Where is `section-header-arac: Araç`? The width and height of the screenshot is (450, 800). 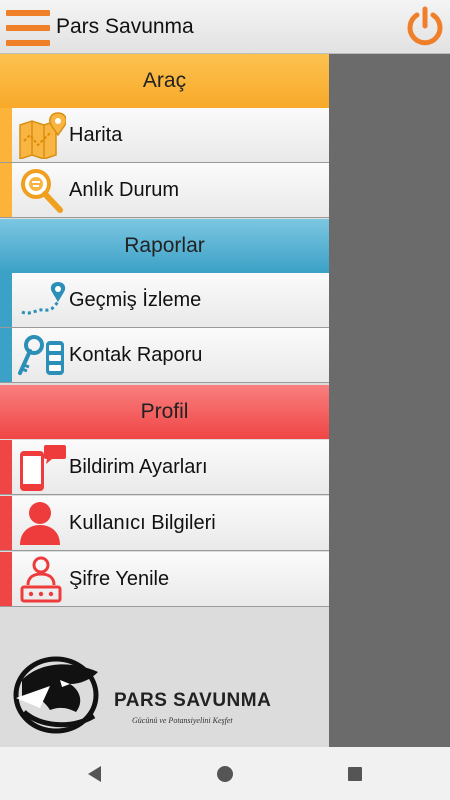 section-header-arac: Araç is located at coordinates (164, 81).